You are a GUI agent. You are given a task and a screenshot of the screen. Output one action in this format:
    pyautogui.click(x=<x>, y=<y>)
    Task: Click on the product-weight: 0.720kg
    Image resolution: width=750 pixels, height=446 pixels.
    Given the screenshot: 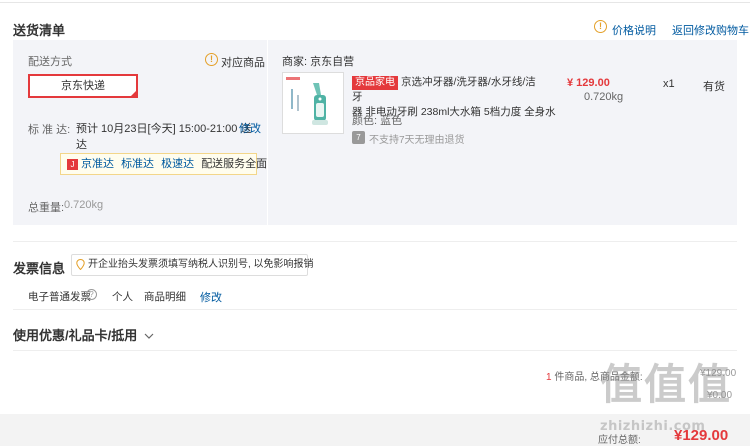 What is the action you would take?
    pyautogui.click(x=604, y=97)
    